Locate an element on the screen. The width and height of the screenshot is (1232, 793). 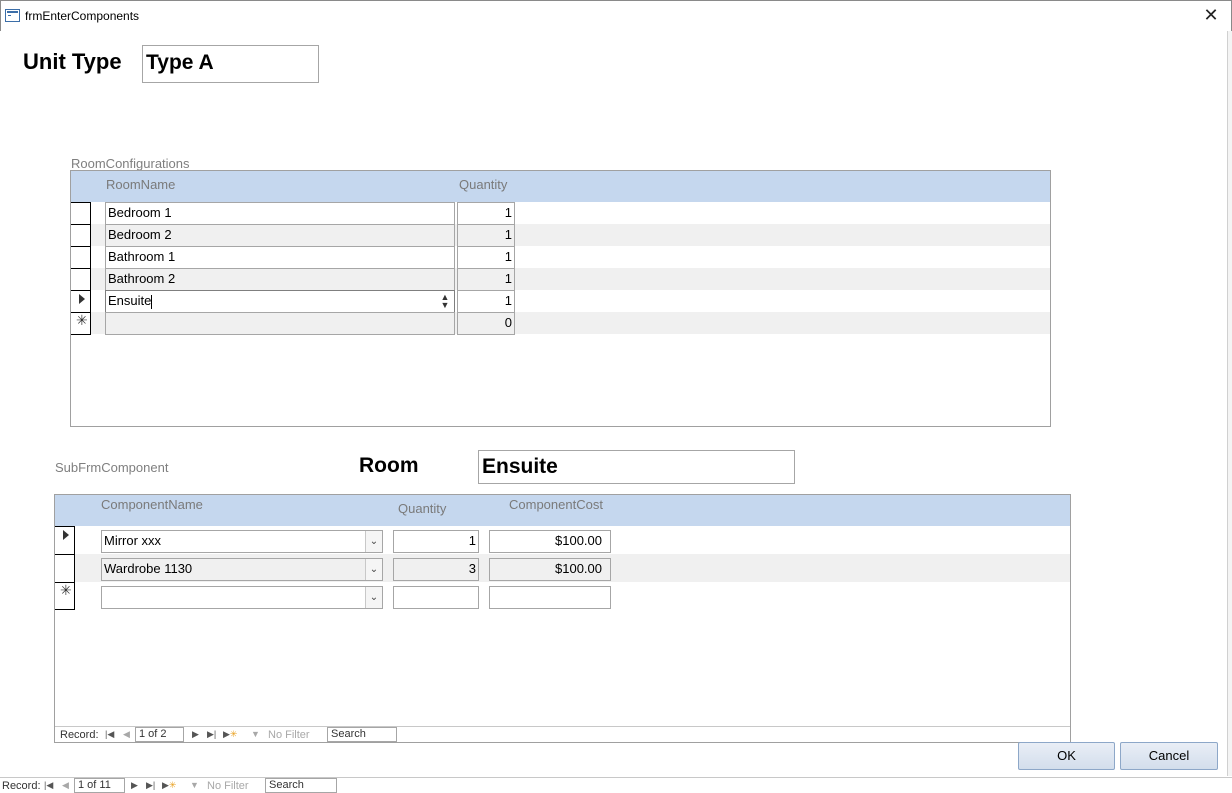
component-name-text: Mirror xxx is located at coordinates (133, 540).